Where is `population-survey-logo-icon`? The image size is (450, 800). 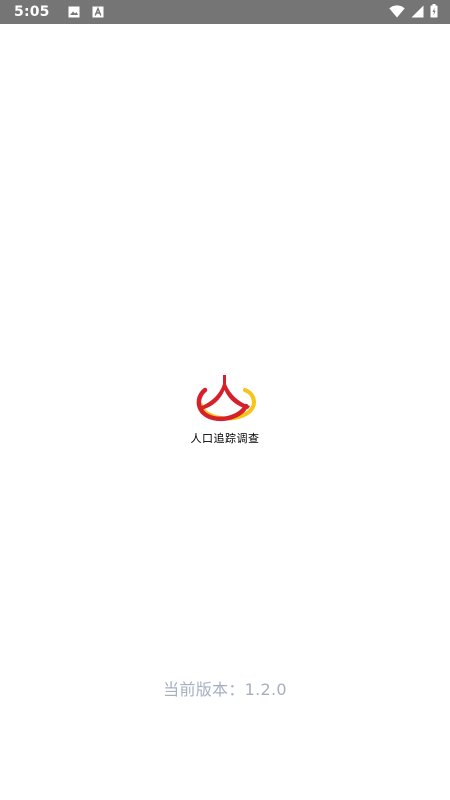
population-survey-logo-icon is located at coordinates (226, 398).